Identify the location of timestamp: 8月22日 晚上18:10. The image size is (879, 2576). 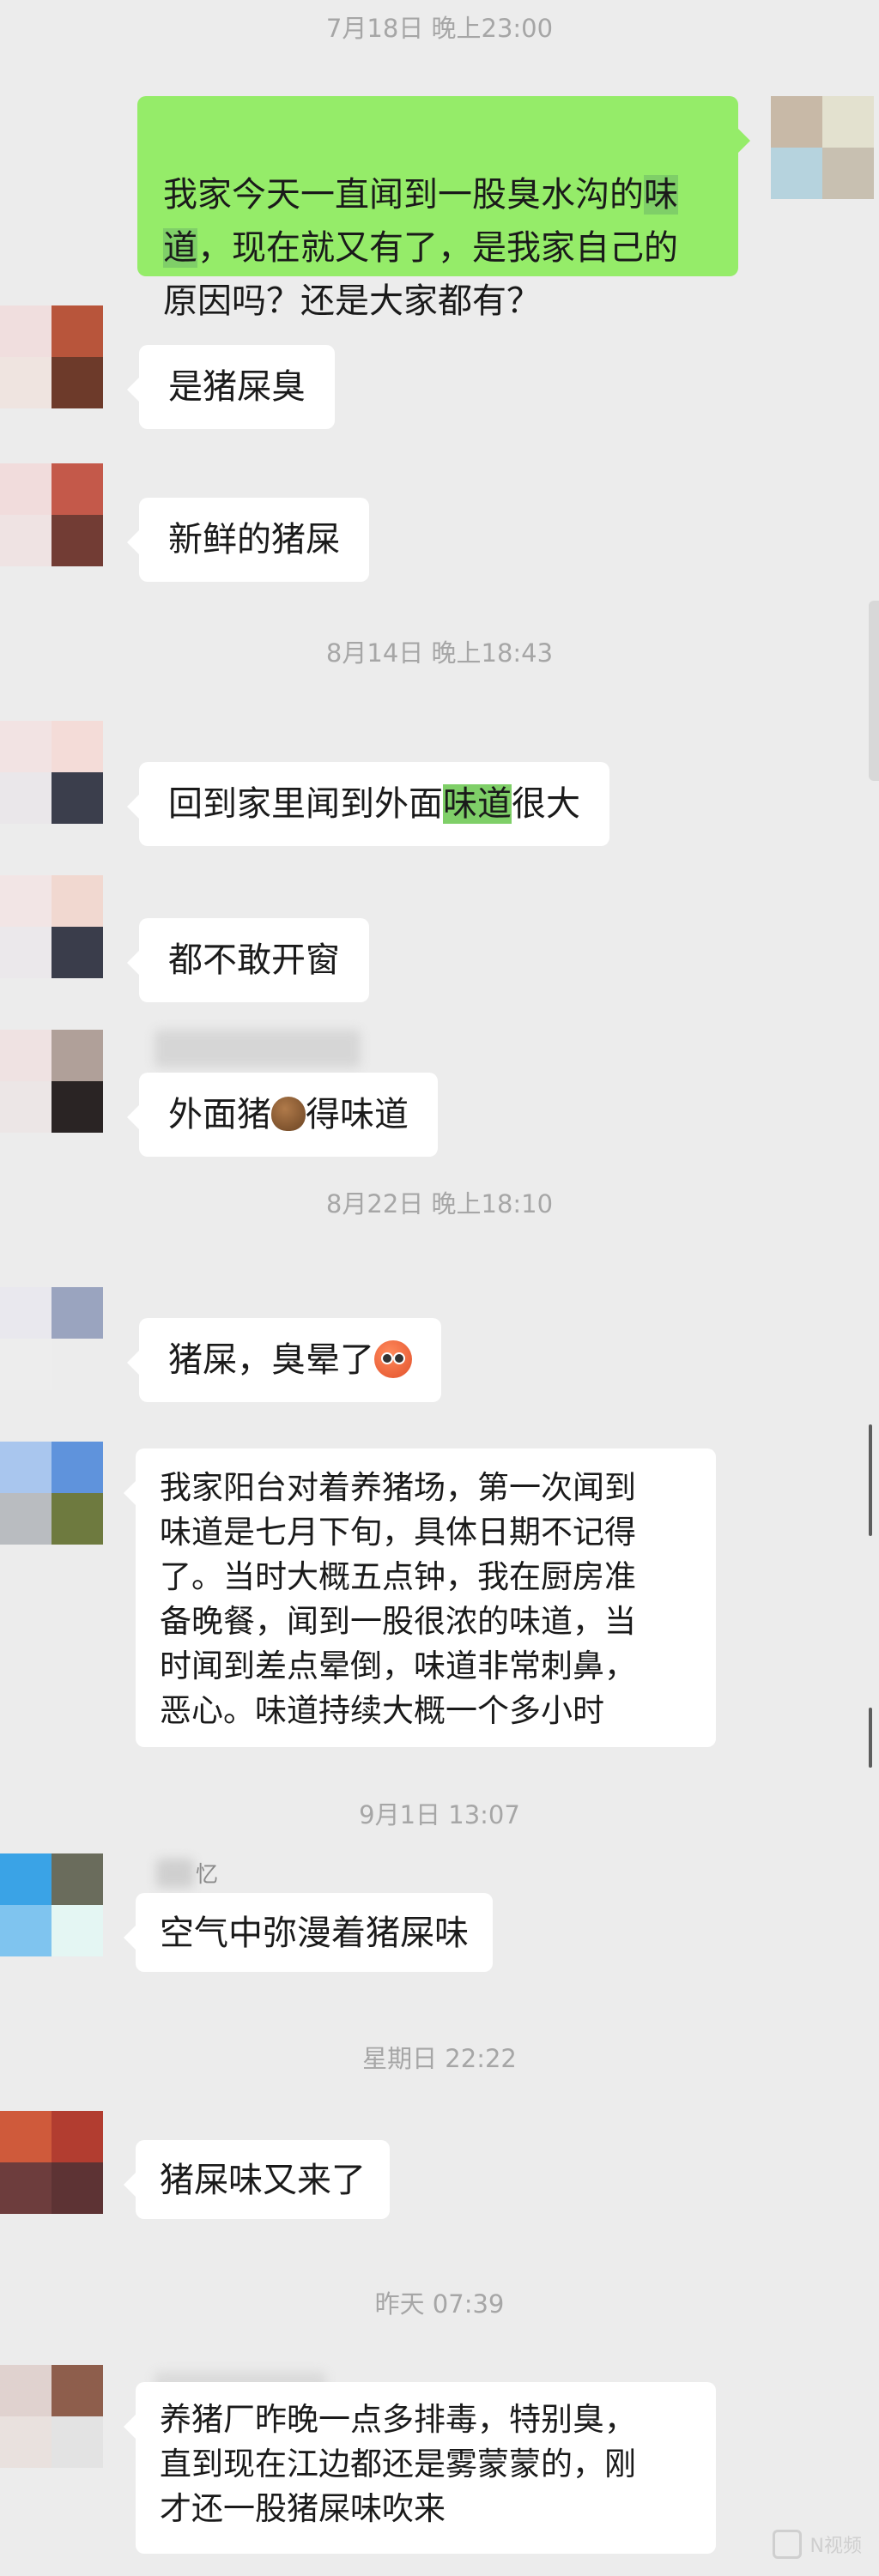
(439, 1203).